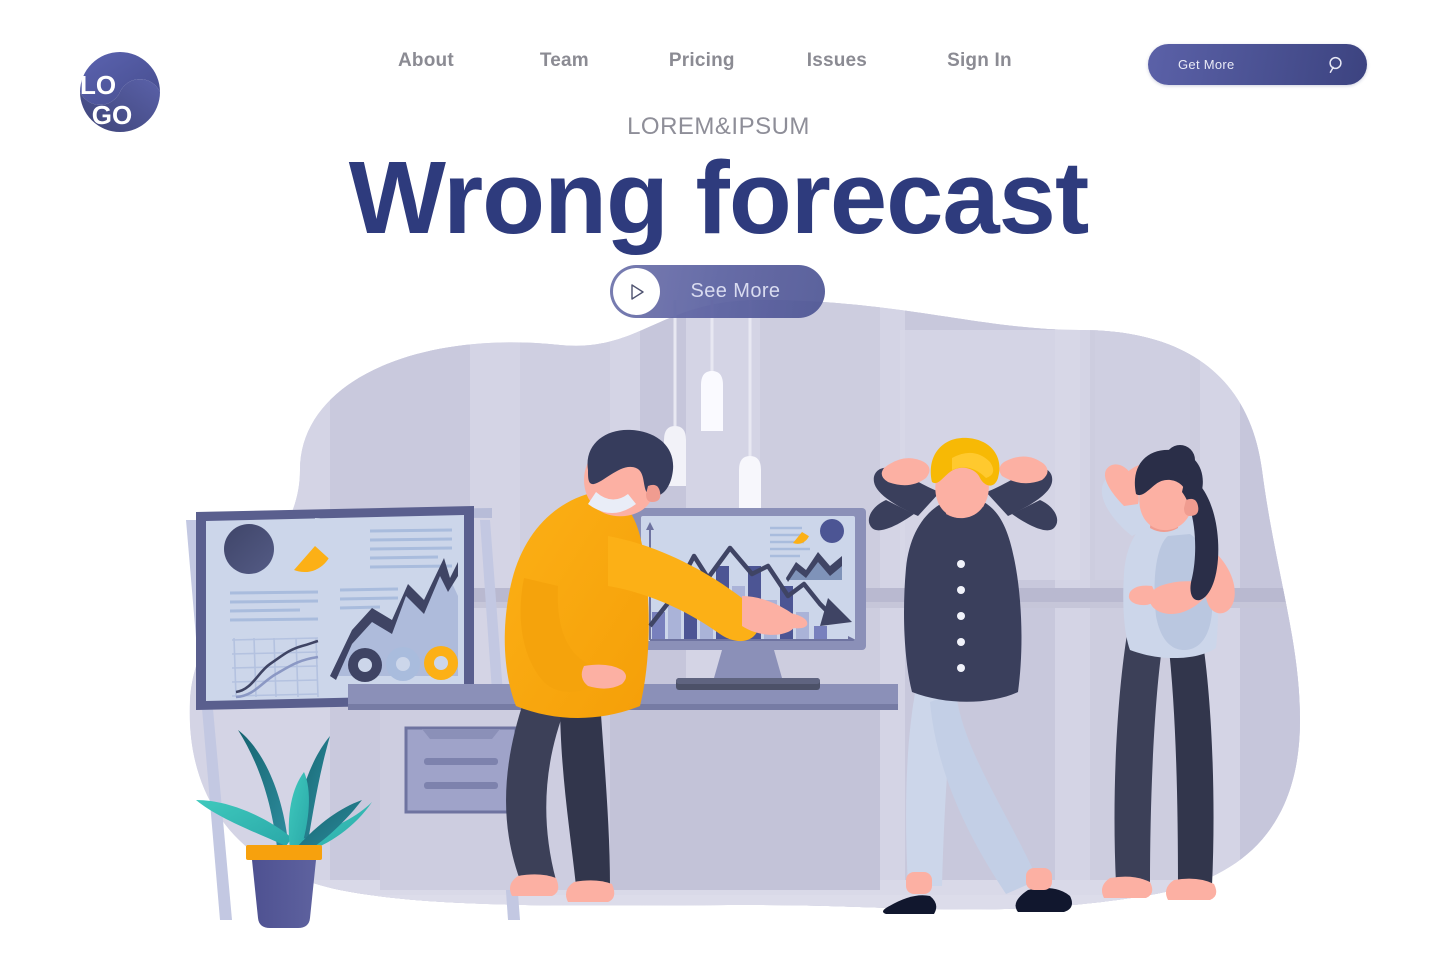 Image resolution: width=1437 pixels, height=980 pixels. Describe the element at coordinates (98, 85) in the screenshot. I see `svg-text: LO` at that location.